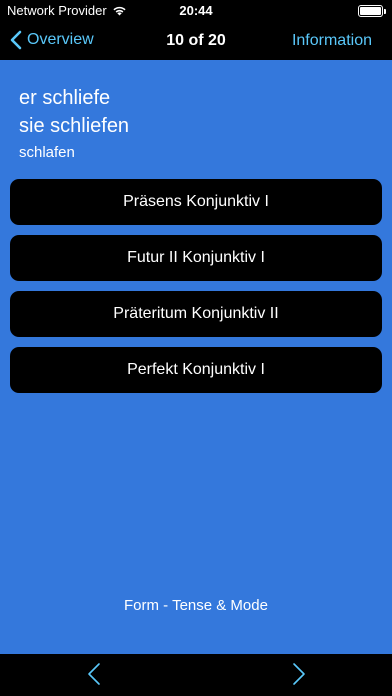 This screenshot has height=696, width=392. I want to click on prompt-line: sie schliefen, so click(74, 126).